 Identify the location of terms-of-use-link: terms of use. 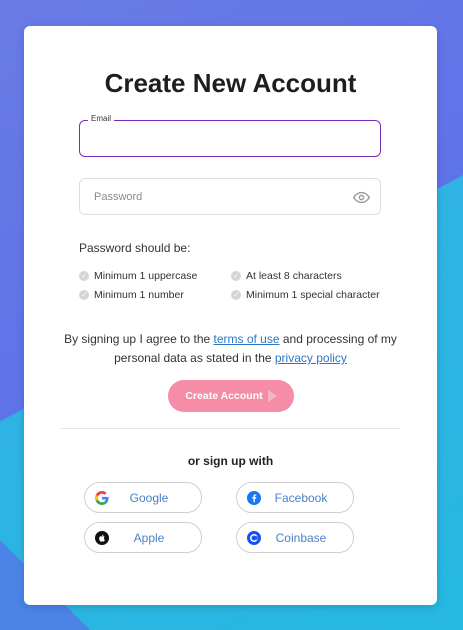
(247, 339).